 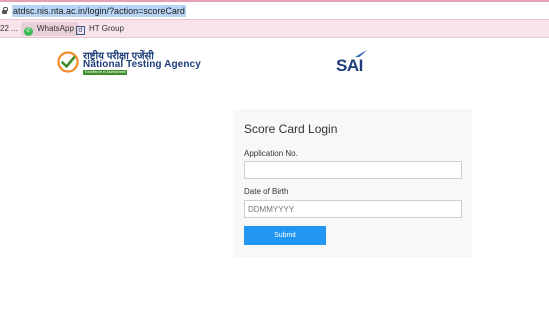 What do you see at coordinates (353, 170) in the screenshot?
I see `application-number-input` at bounding box center [353, 170].